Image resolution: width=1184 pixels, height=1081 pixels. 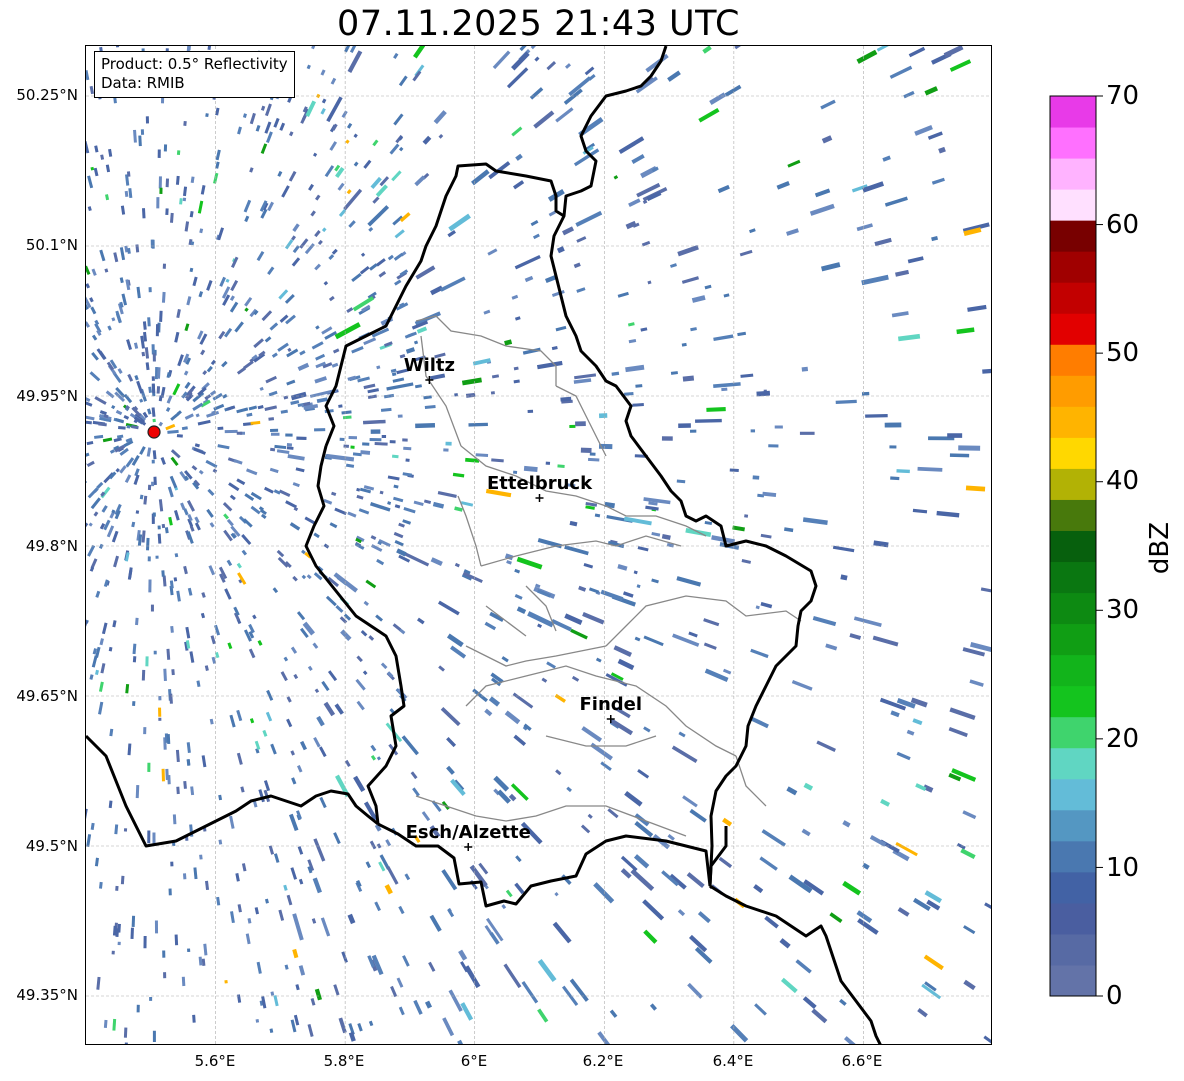 What do you see at coordinates (795, 964) in the screenshot?
I see `french-border` at bounding box center [795, 964].